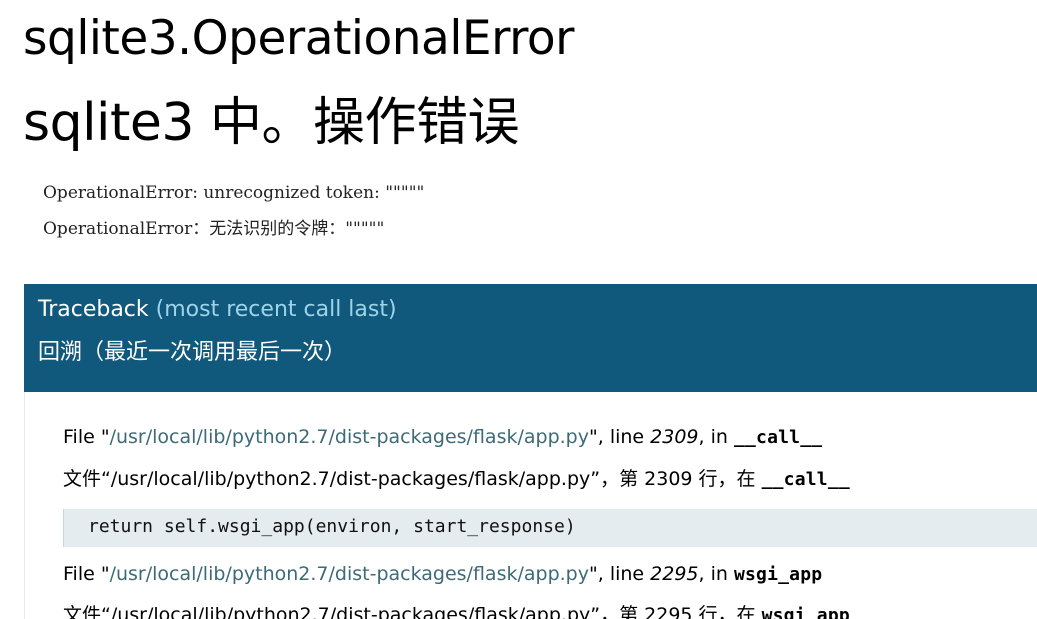  Describe the element at coordinates (192, 352) in the screenshot. I see `traceback-heading-translation: 回溯（最近一次调用最后一次）` at that location.